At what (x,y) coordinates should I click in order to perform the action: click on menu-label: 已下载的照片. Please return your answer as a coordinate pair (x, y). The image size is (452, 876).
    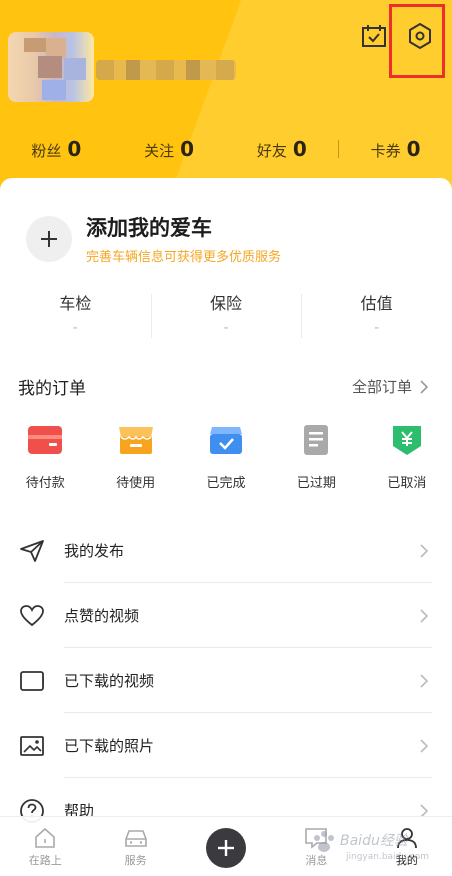
    Looking at the image, I should click on (109, 746).